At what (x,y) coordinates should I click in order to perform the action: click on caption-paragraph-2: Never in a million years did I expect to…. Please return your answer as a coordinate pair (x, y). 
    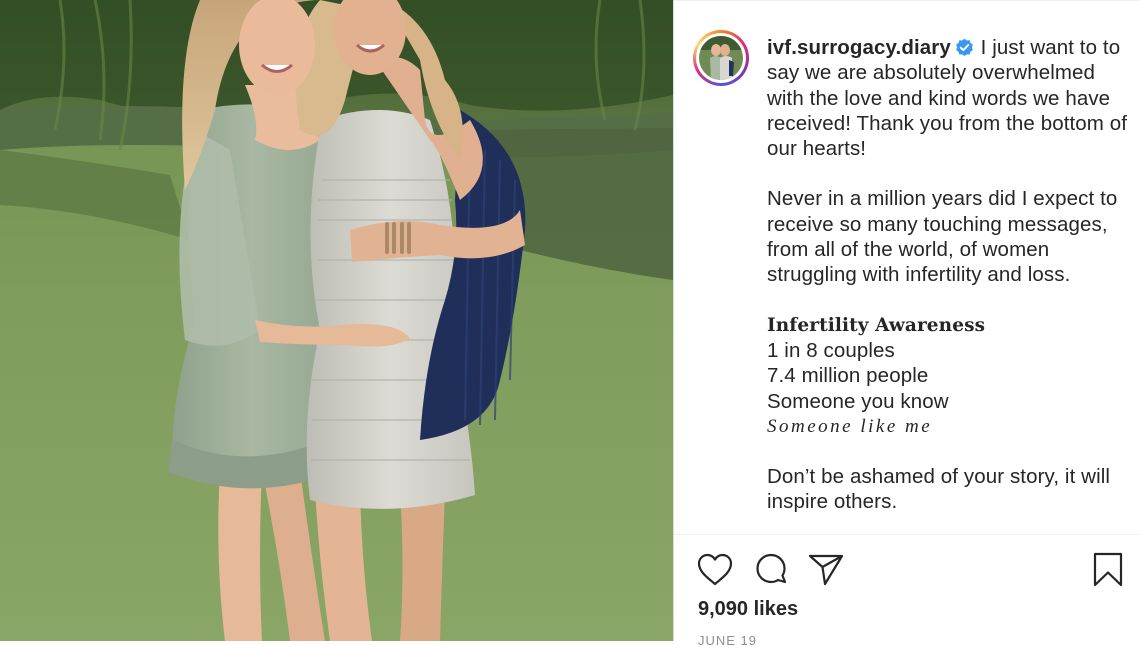
    Looking at the image, I should click on (942, 237).